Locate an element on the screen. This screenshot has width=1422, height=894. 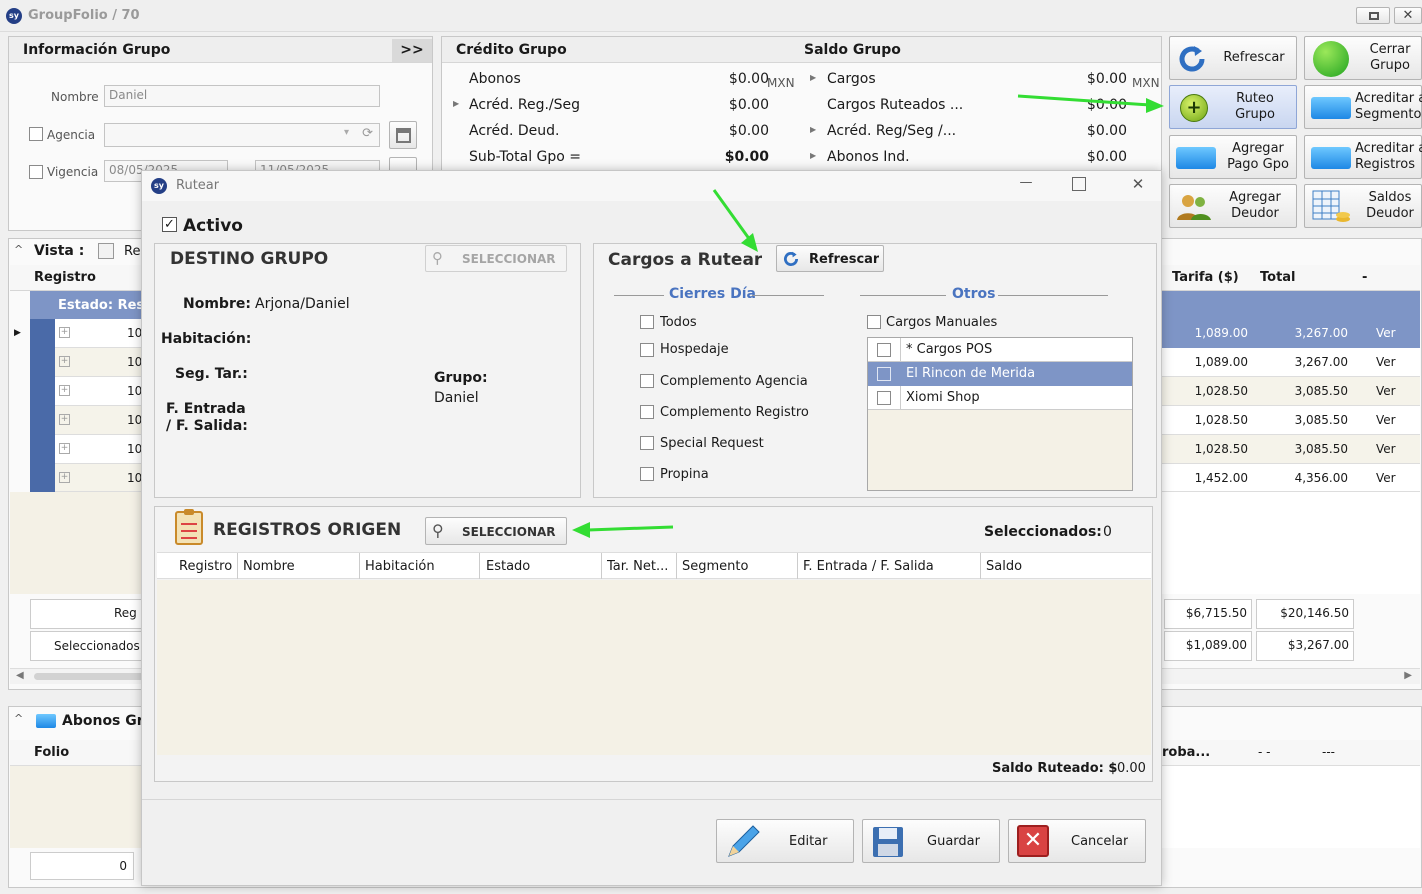
arrow-to-refrescar-icon is located at coordinates (735, 220).